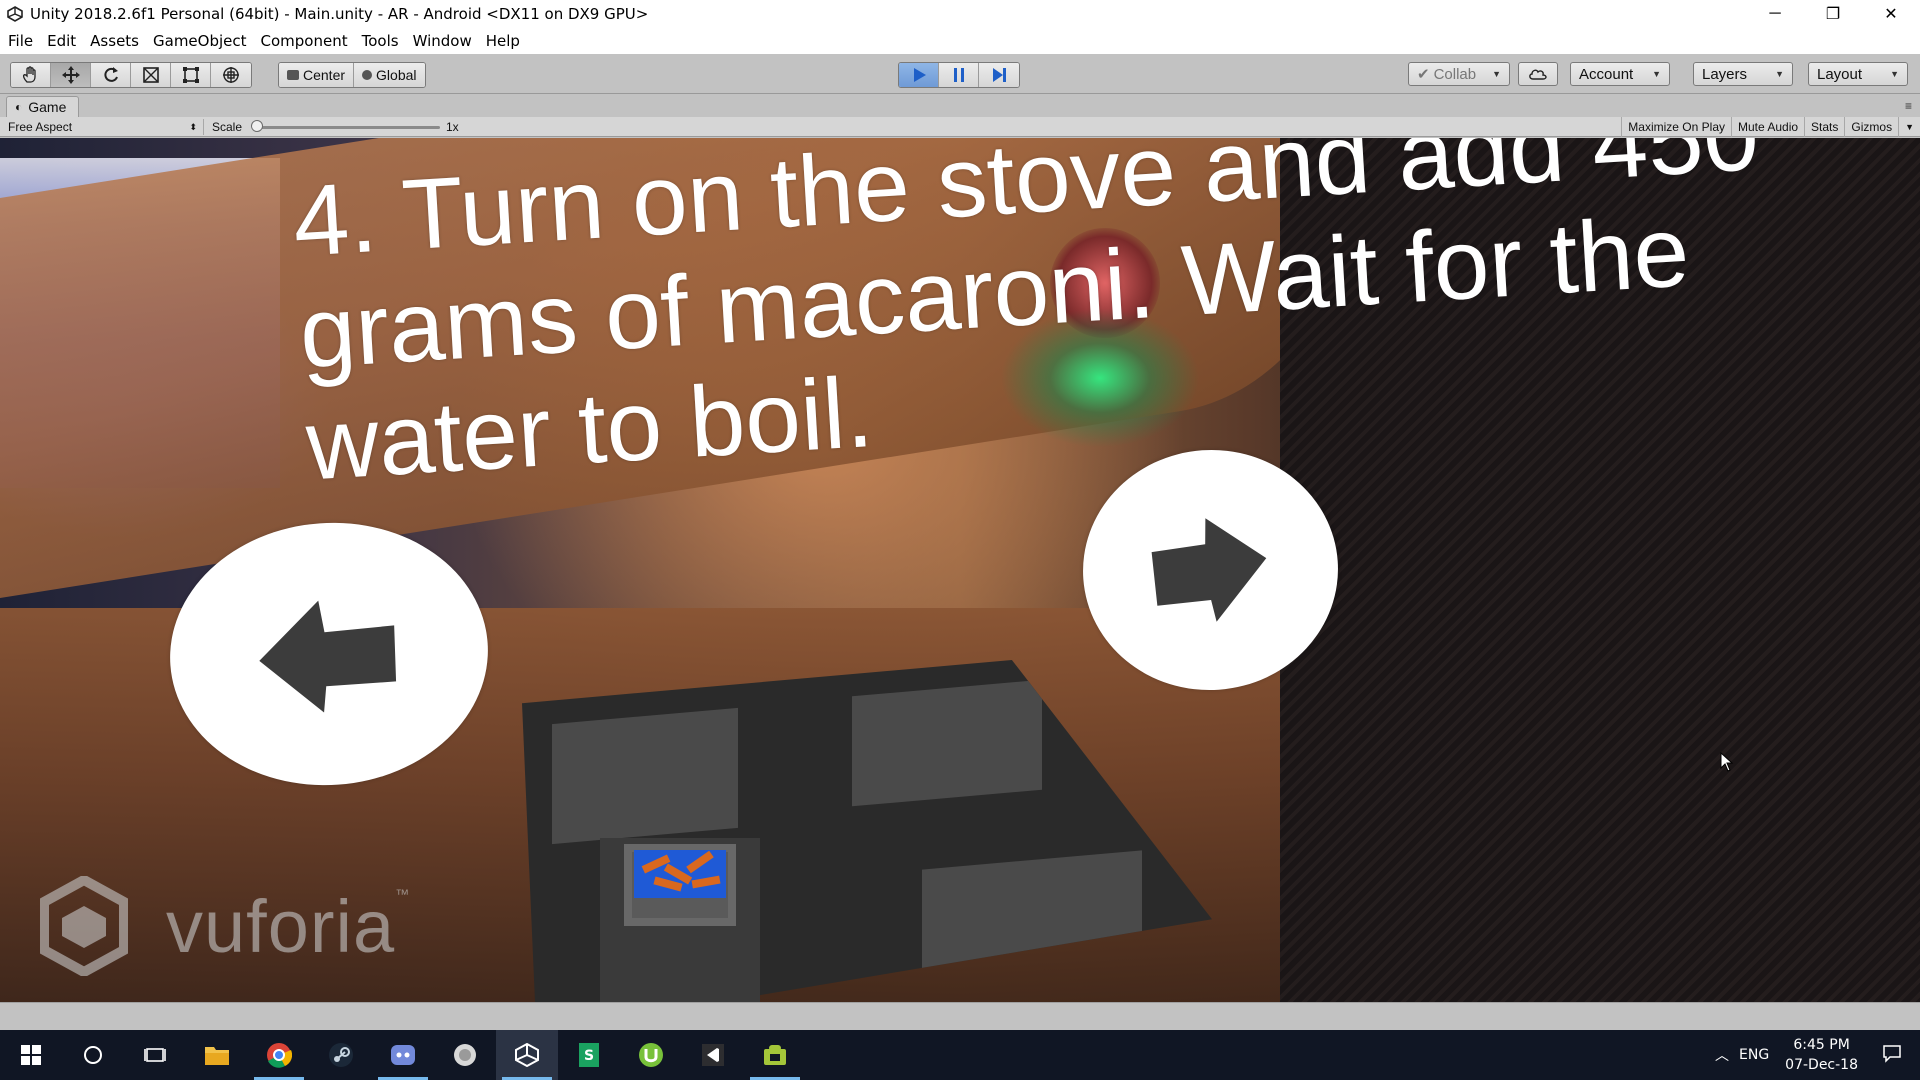 The image size is (1920, 1080). Describe the element at coordinates (1821, 1065) in the screenshot. I see `clock-date: 07-Dec-18` at that location.